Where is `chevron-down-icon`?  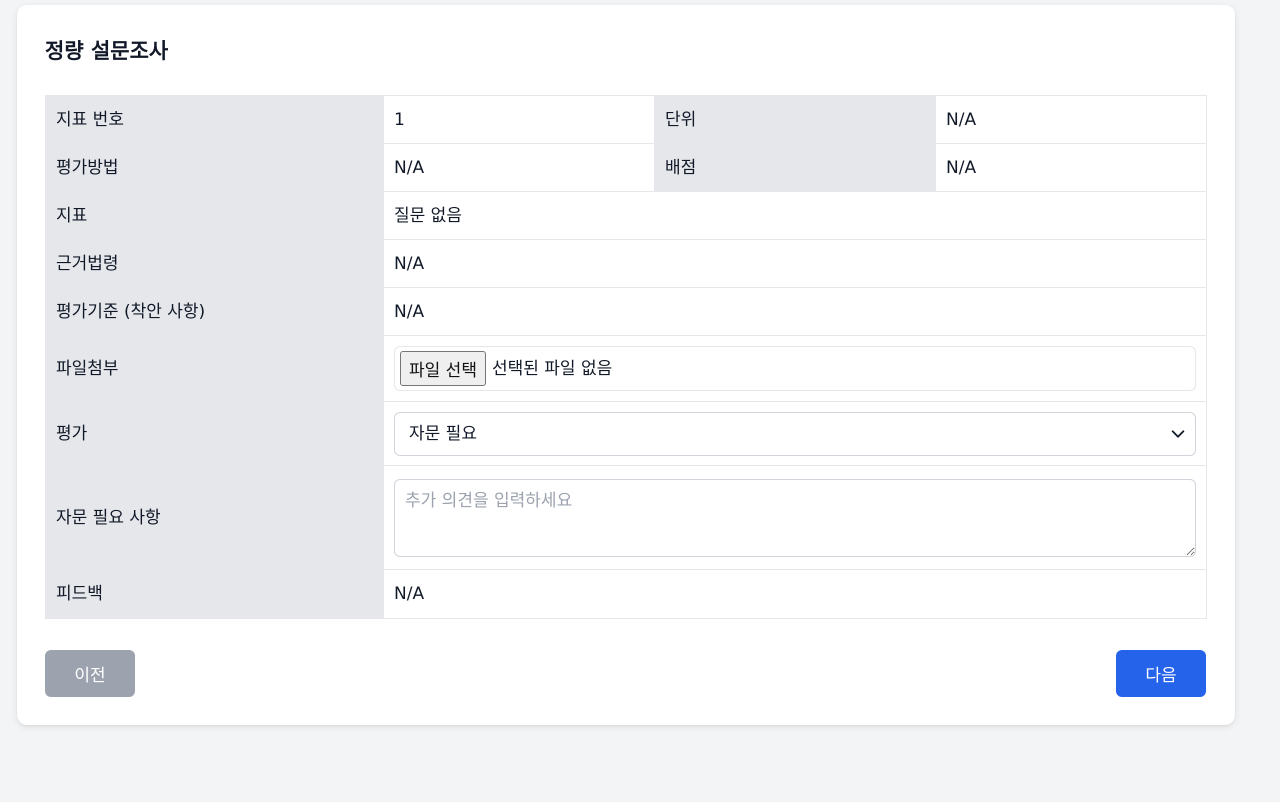 chevron-down-icon is located at coordinates (1178, 433).